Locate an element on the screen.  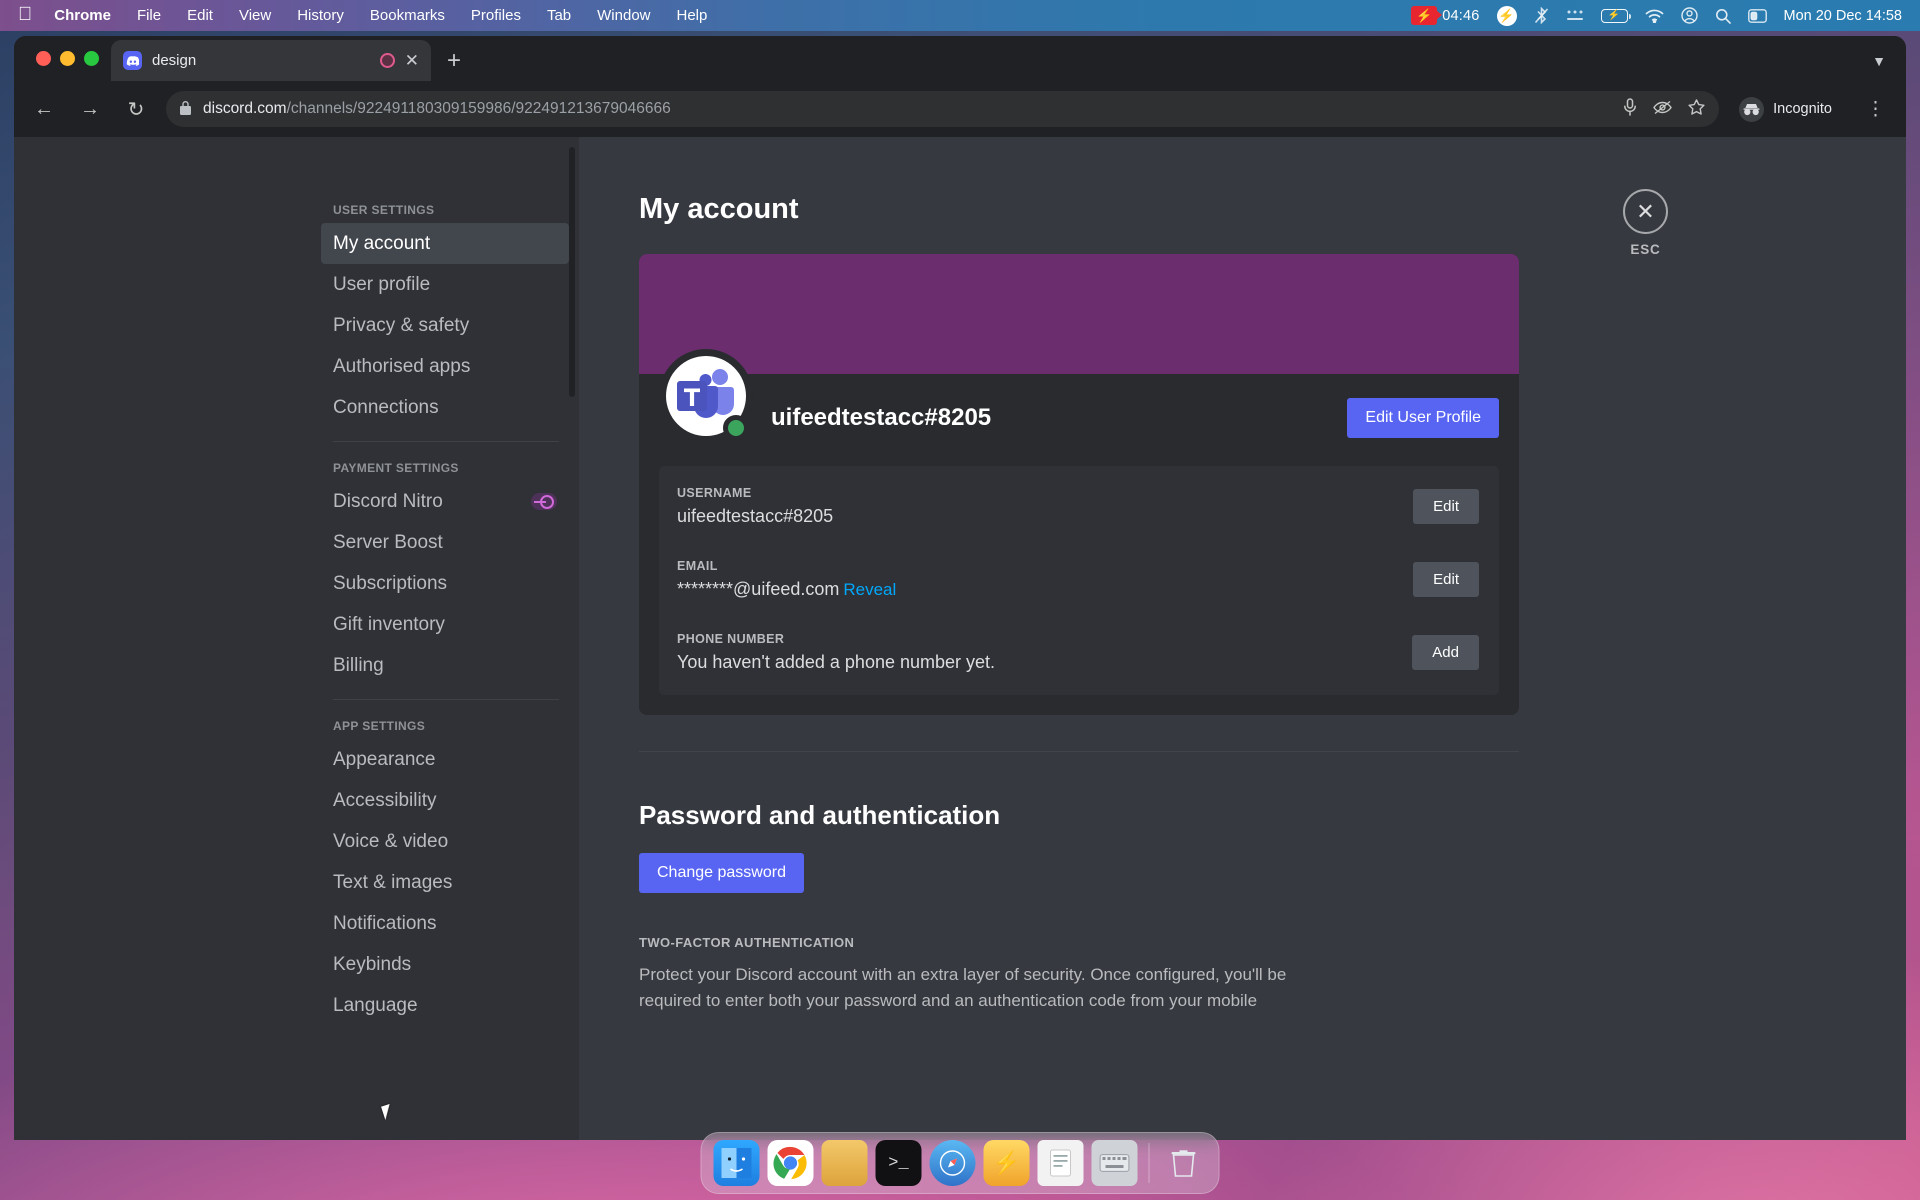
sidebar-divider is located at coordinates (446, 699).